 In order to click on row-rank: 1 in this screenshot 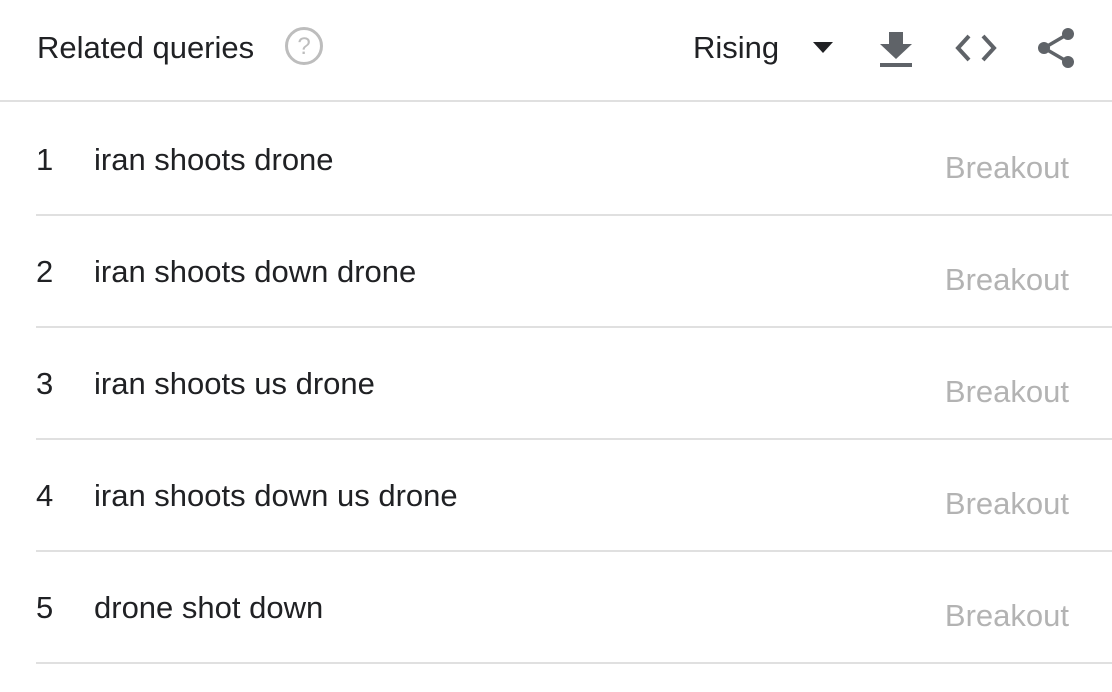, I will do `click(45, 159)`.